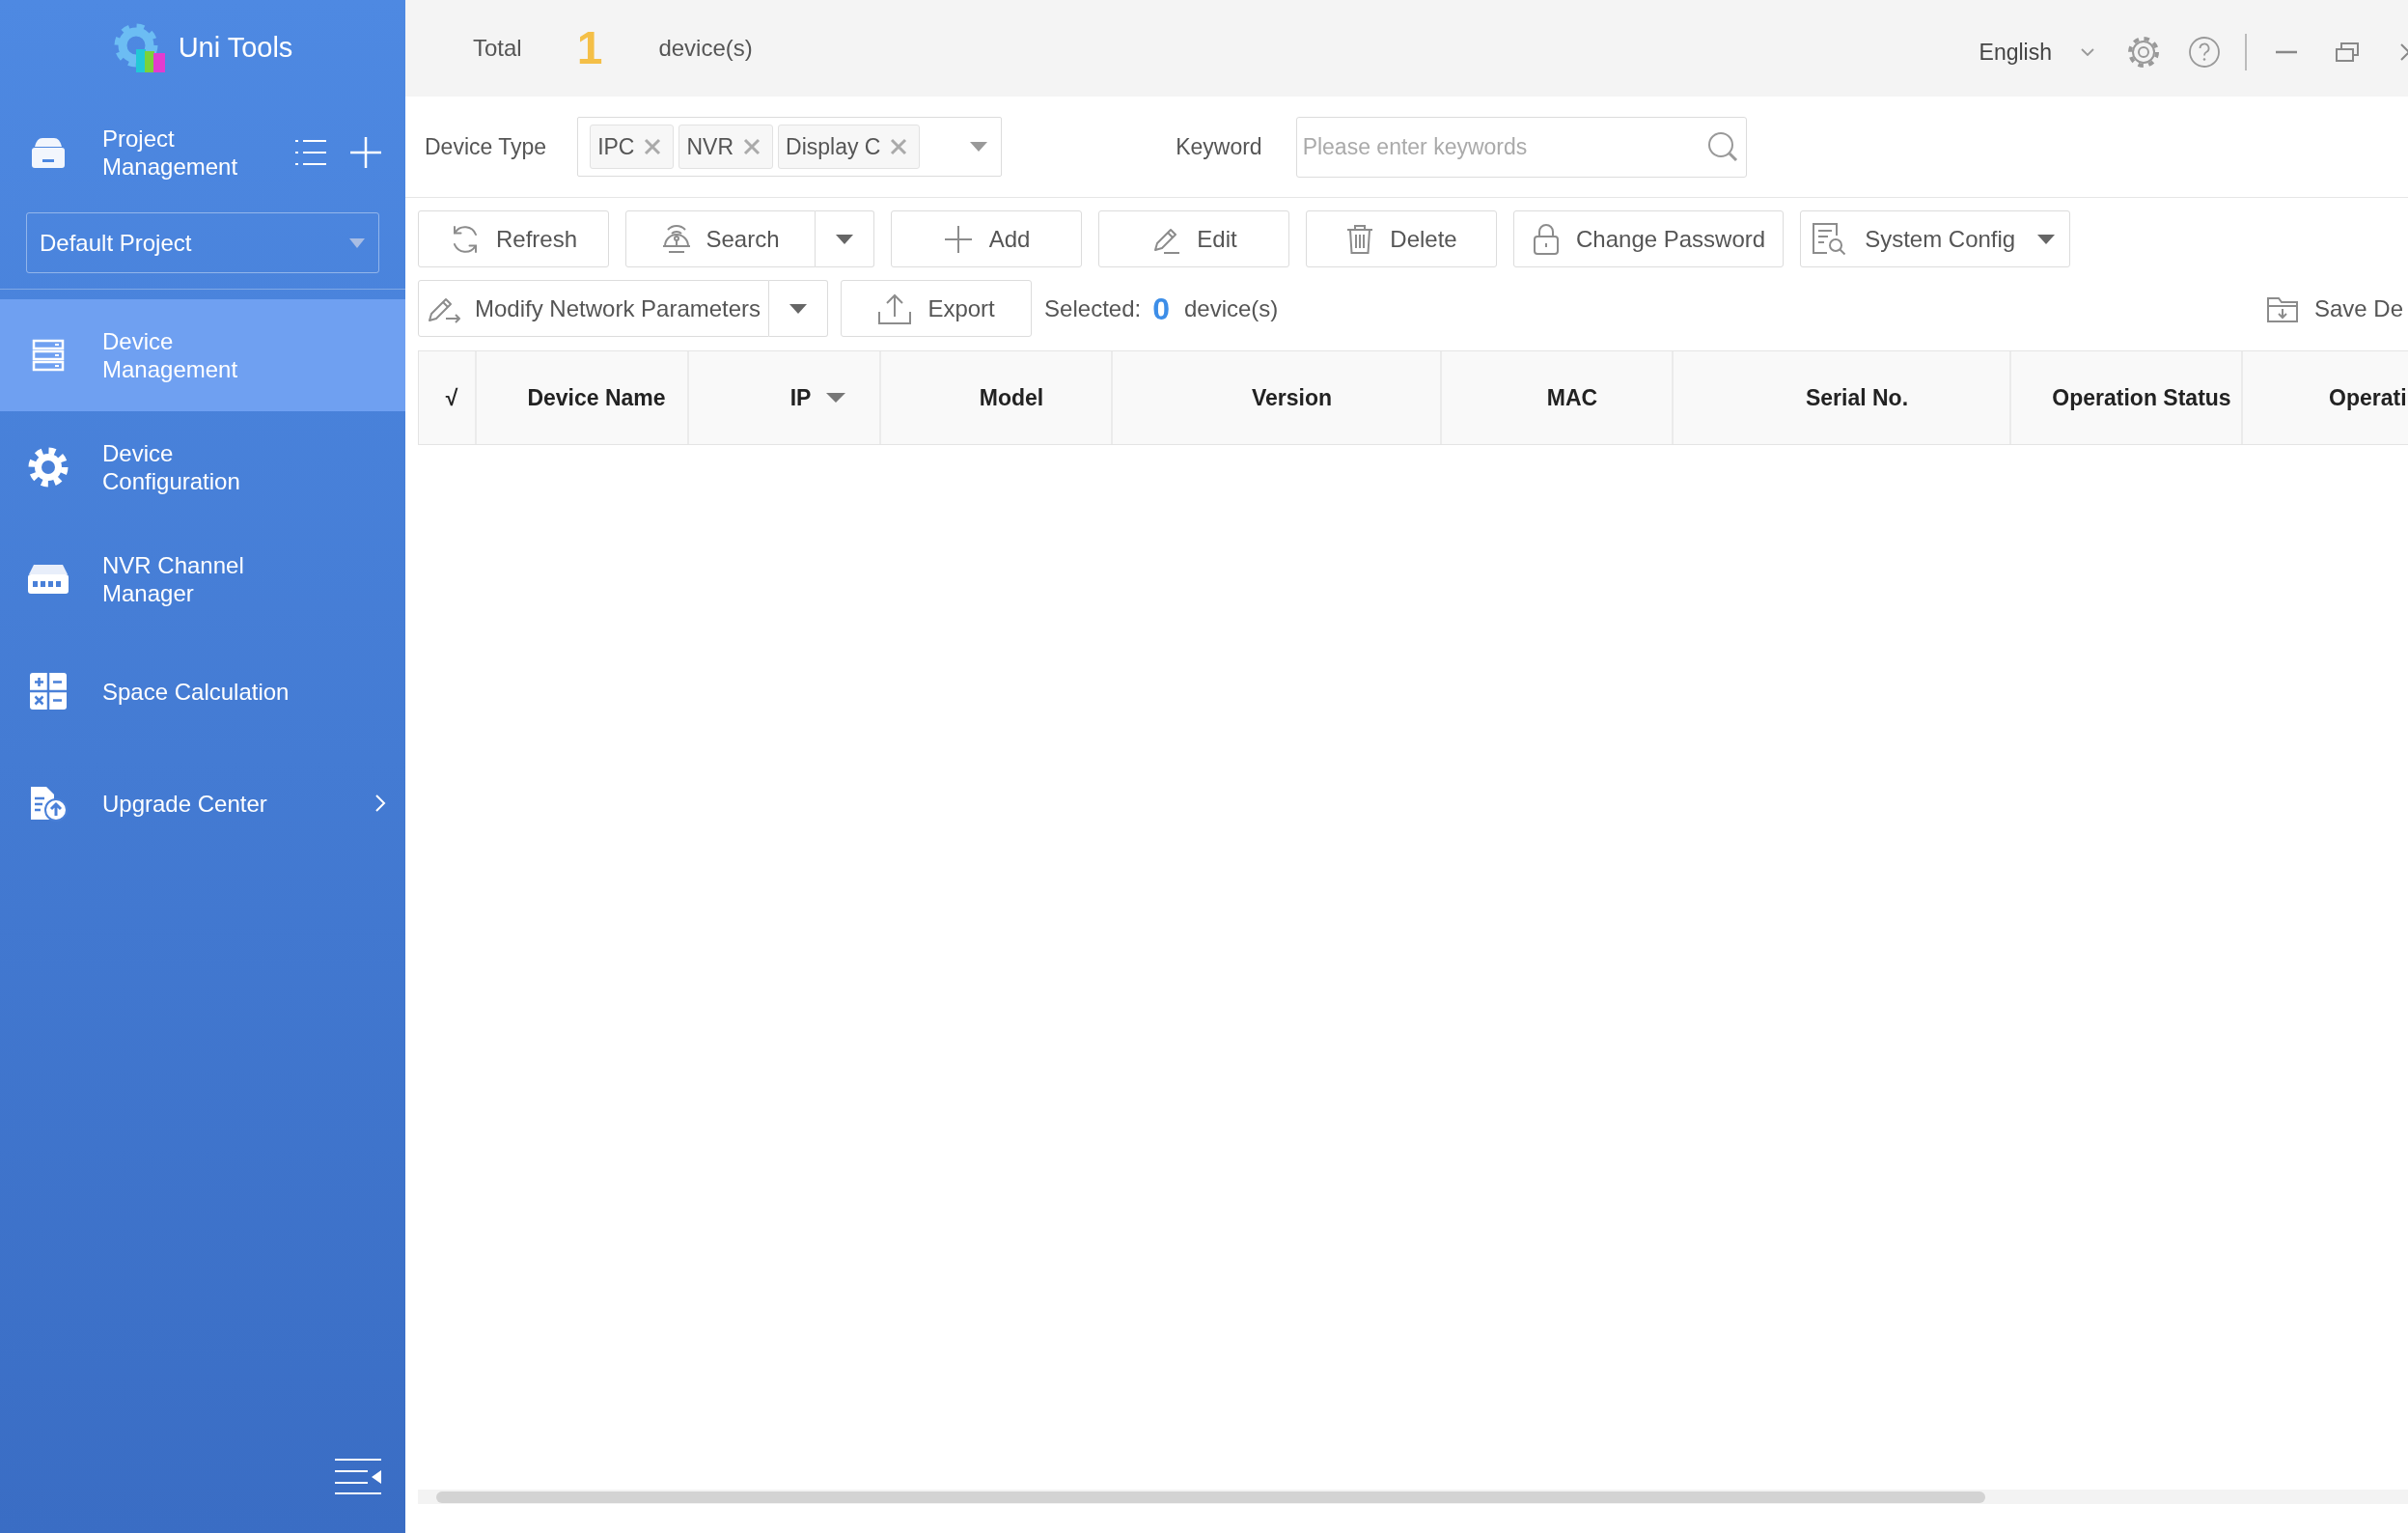 The image size is (2408, 1533). What do you see at coordinates (2036, 52) in the screenshot?
I see `language-dropdown: English` at bounding box center [2036, 52].